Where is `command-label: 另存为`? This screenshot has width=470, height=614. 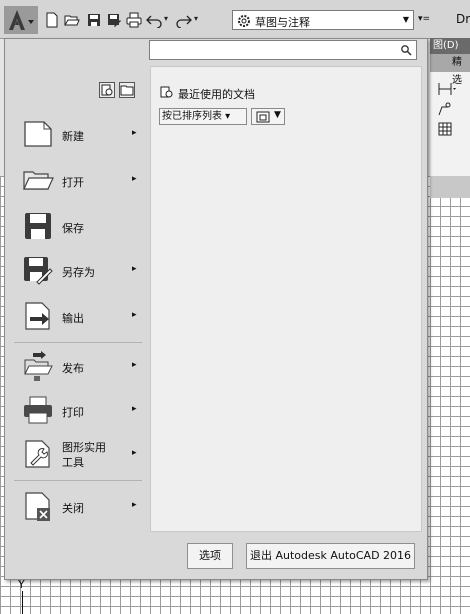
command-label: 另存为 is located at coordinates (78, 272).